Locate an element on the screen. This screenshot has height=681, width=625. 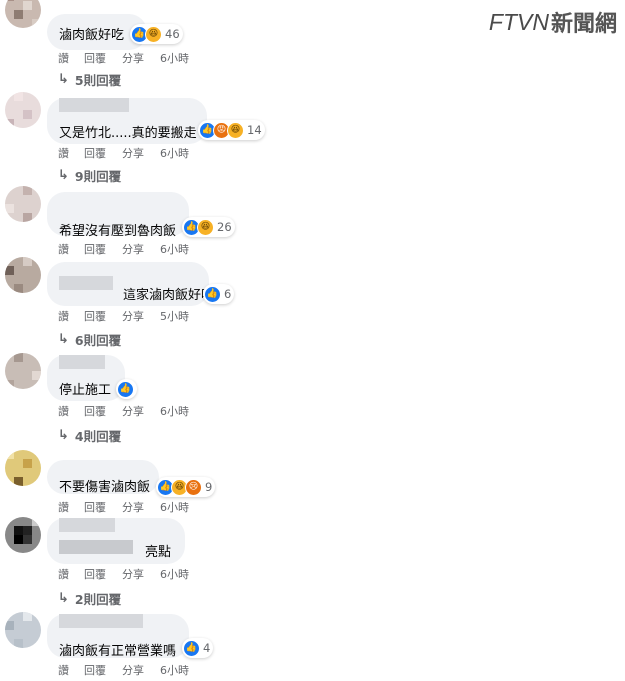
view-replies-link: ↳ 4則回覆 is located at coordinates (89, 435).